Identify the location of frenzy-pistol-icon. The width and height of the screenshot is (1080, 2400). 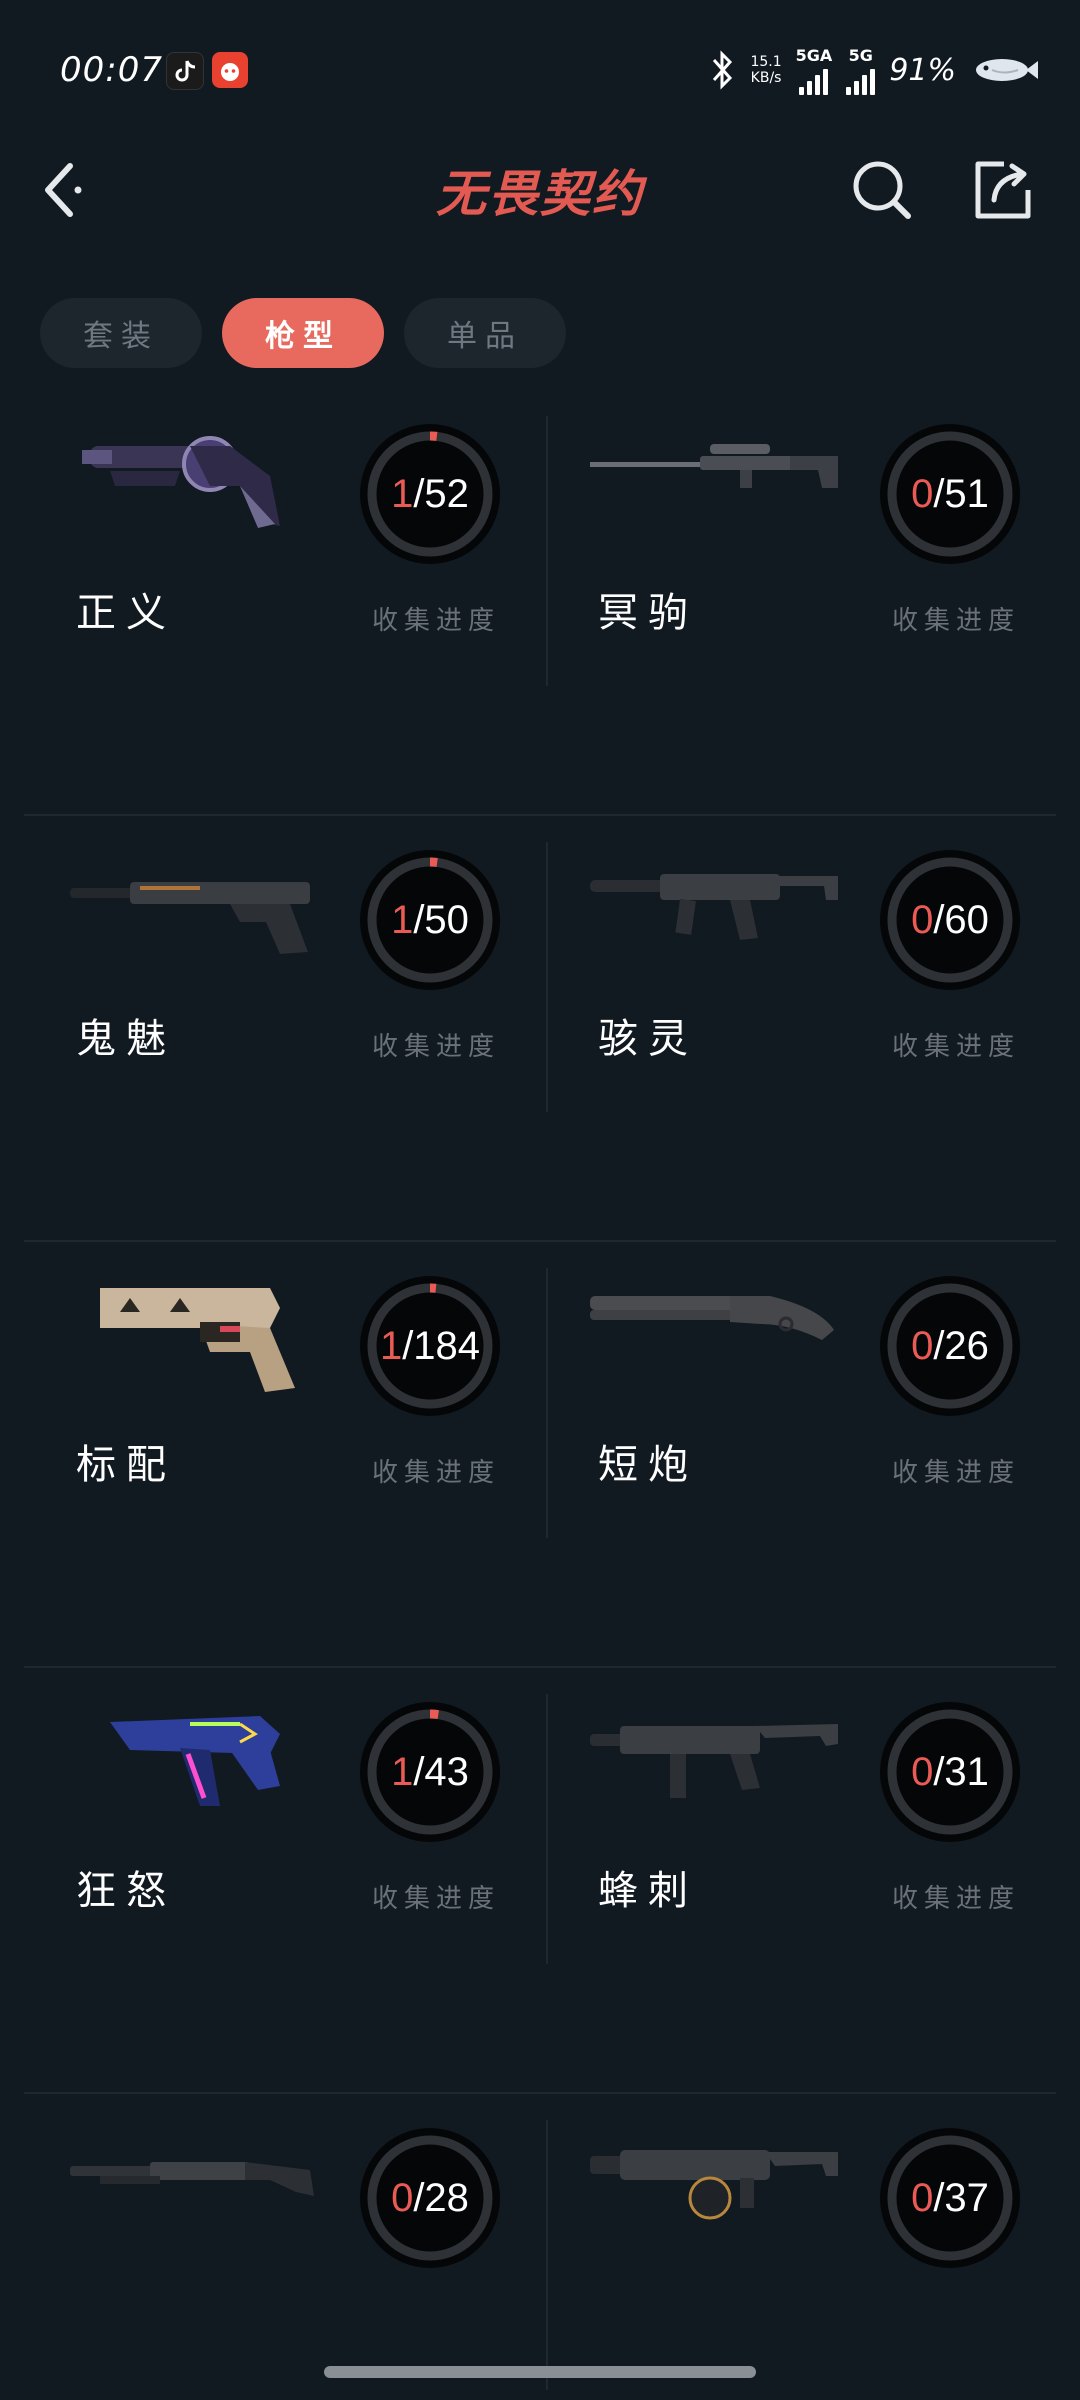
(195, 1761).